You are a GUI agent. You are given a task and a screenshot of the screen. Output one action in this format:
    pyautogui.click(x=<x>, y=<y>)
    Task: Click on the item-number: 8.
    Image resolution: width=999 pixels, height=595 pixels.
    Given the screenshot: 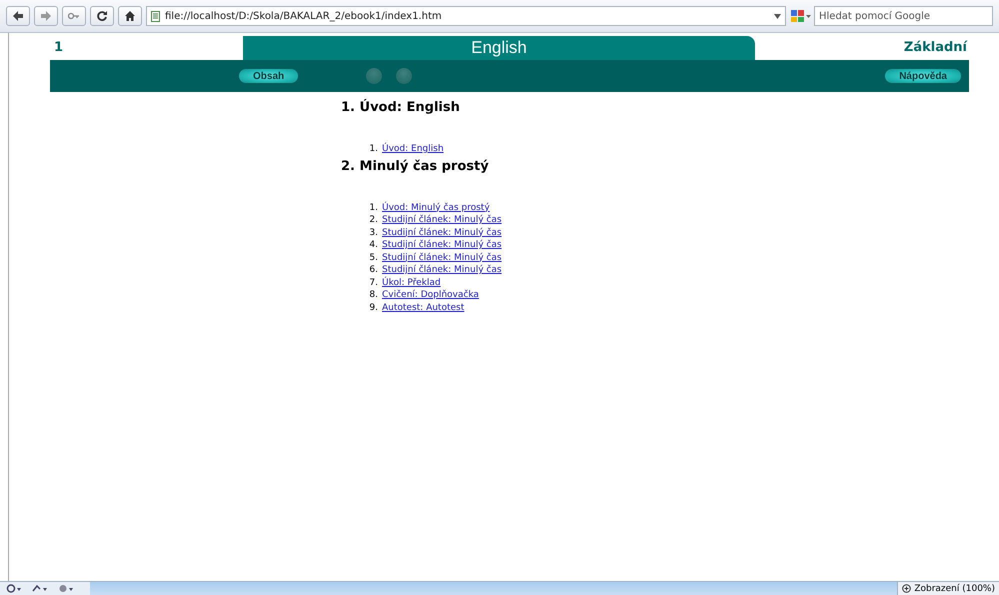 What is the action you would take?
    pyautogui.click(x=373, y=295)
    